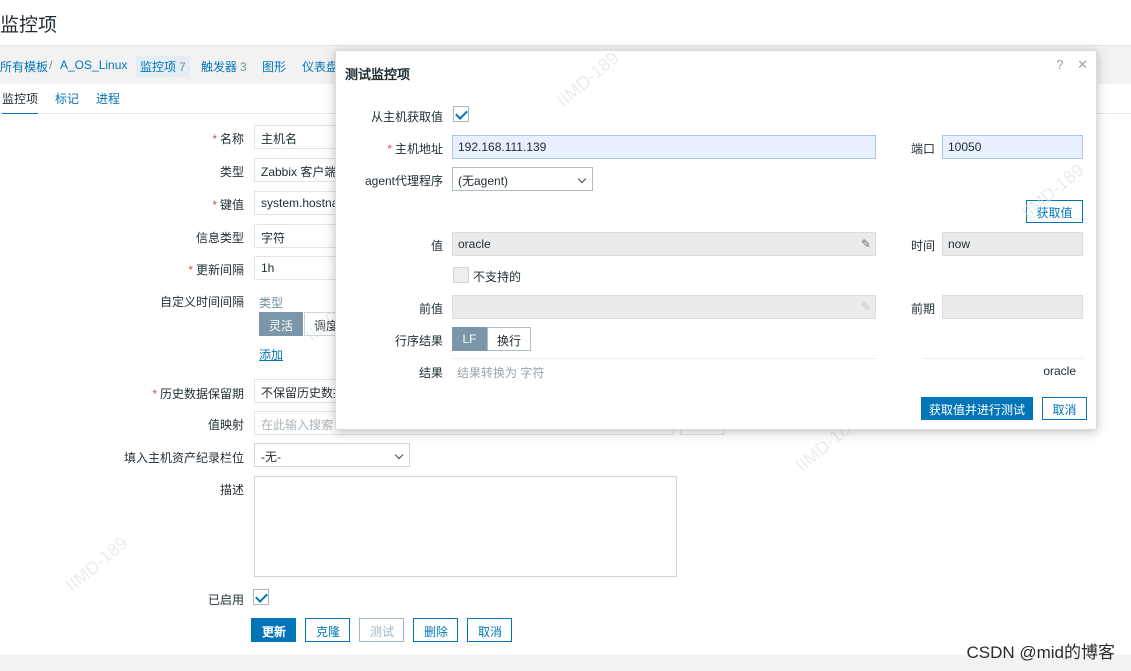 The image size is (1131, 671). I want to click on key-label-text: 键值, so click(231, 205).